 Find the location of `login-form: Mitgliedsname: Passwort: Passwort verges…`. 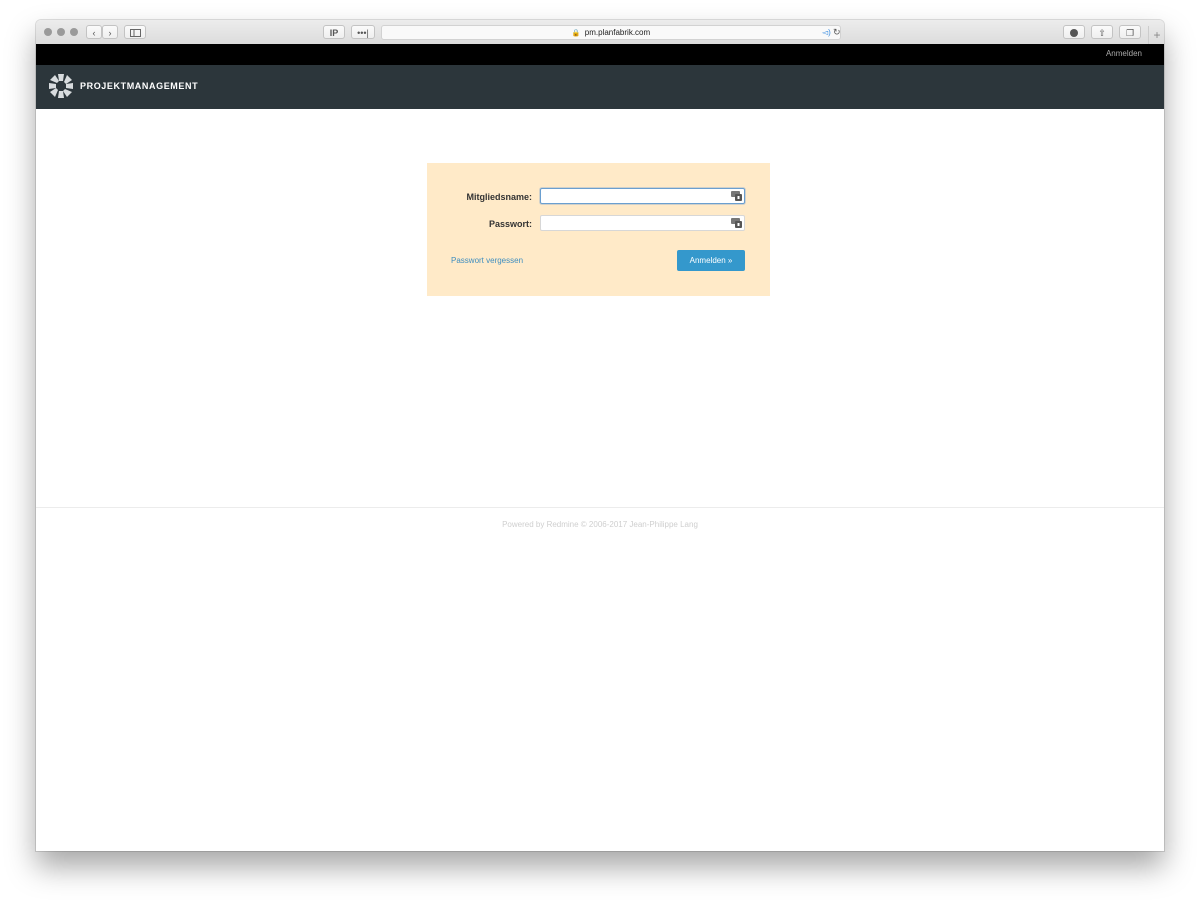

login-form: Mitgliedsname: Passwort: Passwort verges… is located at coordinates (598, 229).